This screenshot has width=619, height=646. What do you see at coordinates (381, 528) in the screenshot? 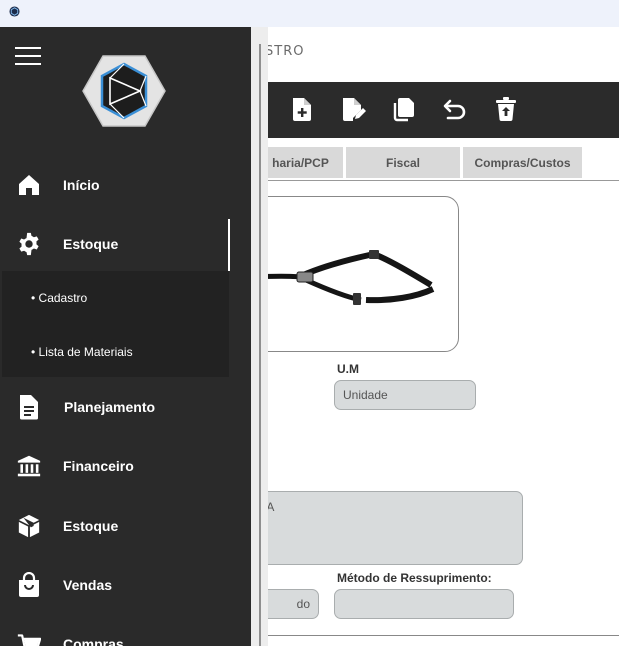
I see `description-field: NHA` at bounding box center [381, 528].